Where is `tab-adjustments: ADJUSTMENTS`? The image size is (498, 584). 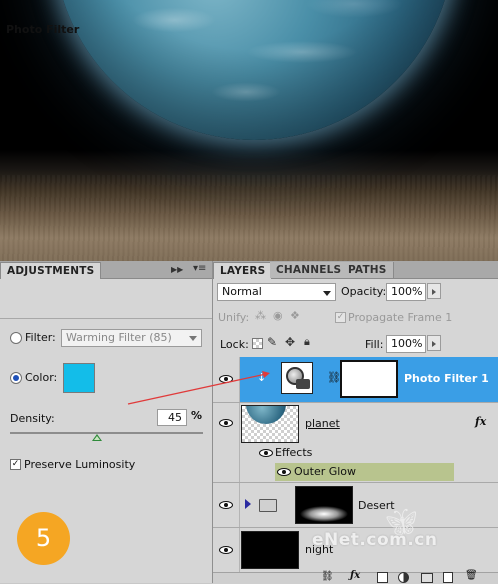 tab-adjustments: ADJUSTMENTS is located at coordinates (51, 270).